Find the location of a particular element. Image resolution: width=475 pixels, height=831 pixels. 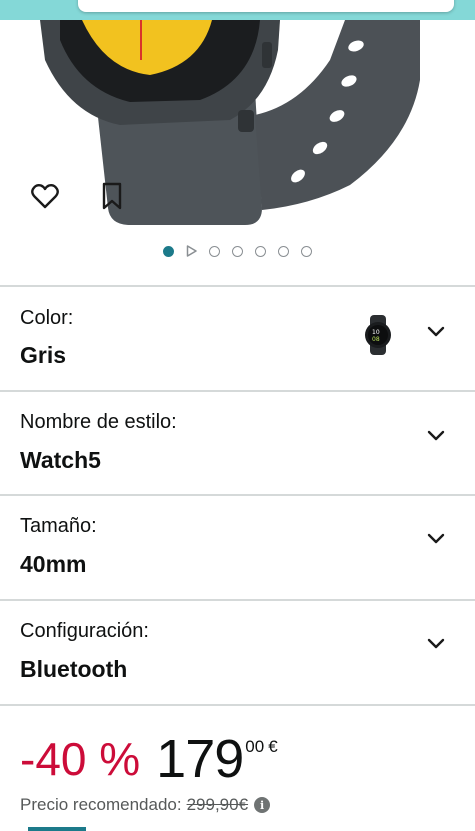

configuration-selector: Configuración: Bluetooth is located at coordinates (237, 652).